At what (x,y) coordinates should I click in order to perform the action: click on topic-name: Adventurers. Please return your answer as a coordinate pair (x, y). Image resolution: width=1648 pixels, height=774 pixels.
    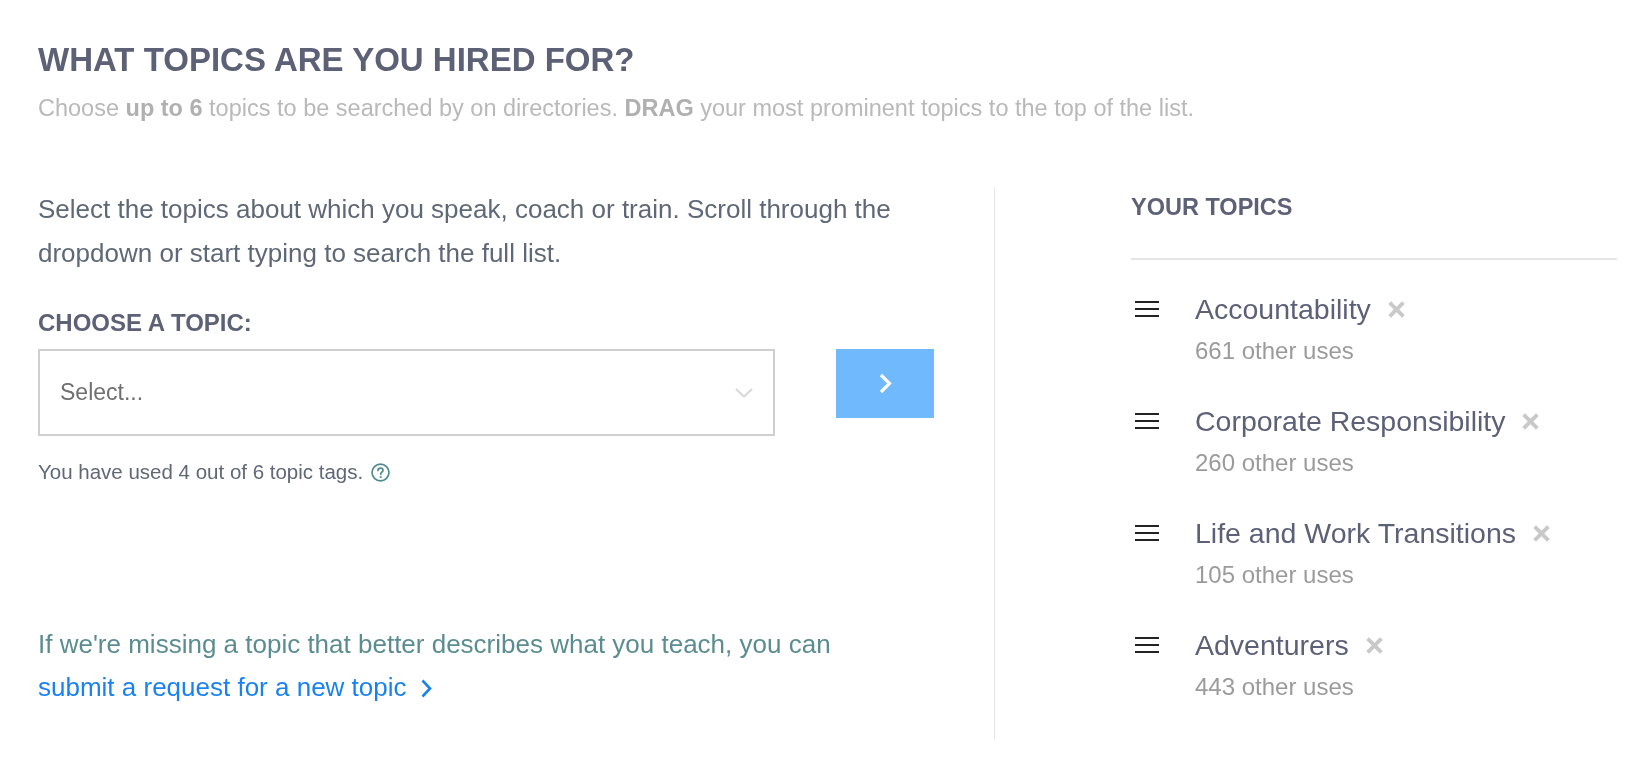
    Looking at the image, I should click on (1272, 645).